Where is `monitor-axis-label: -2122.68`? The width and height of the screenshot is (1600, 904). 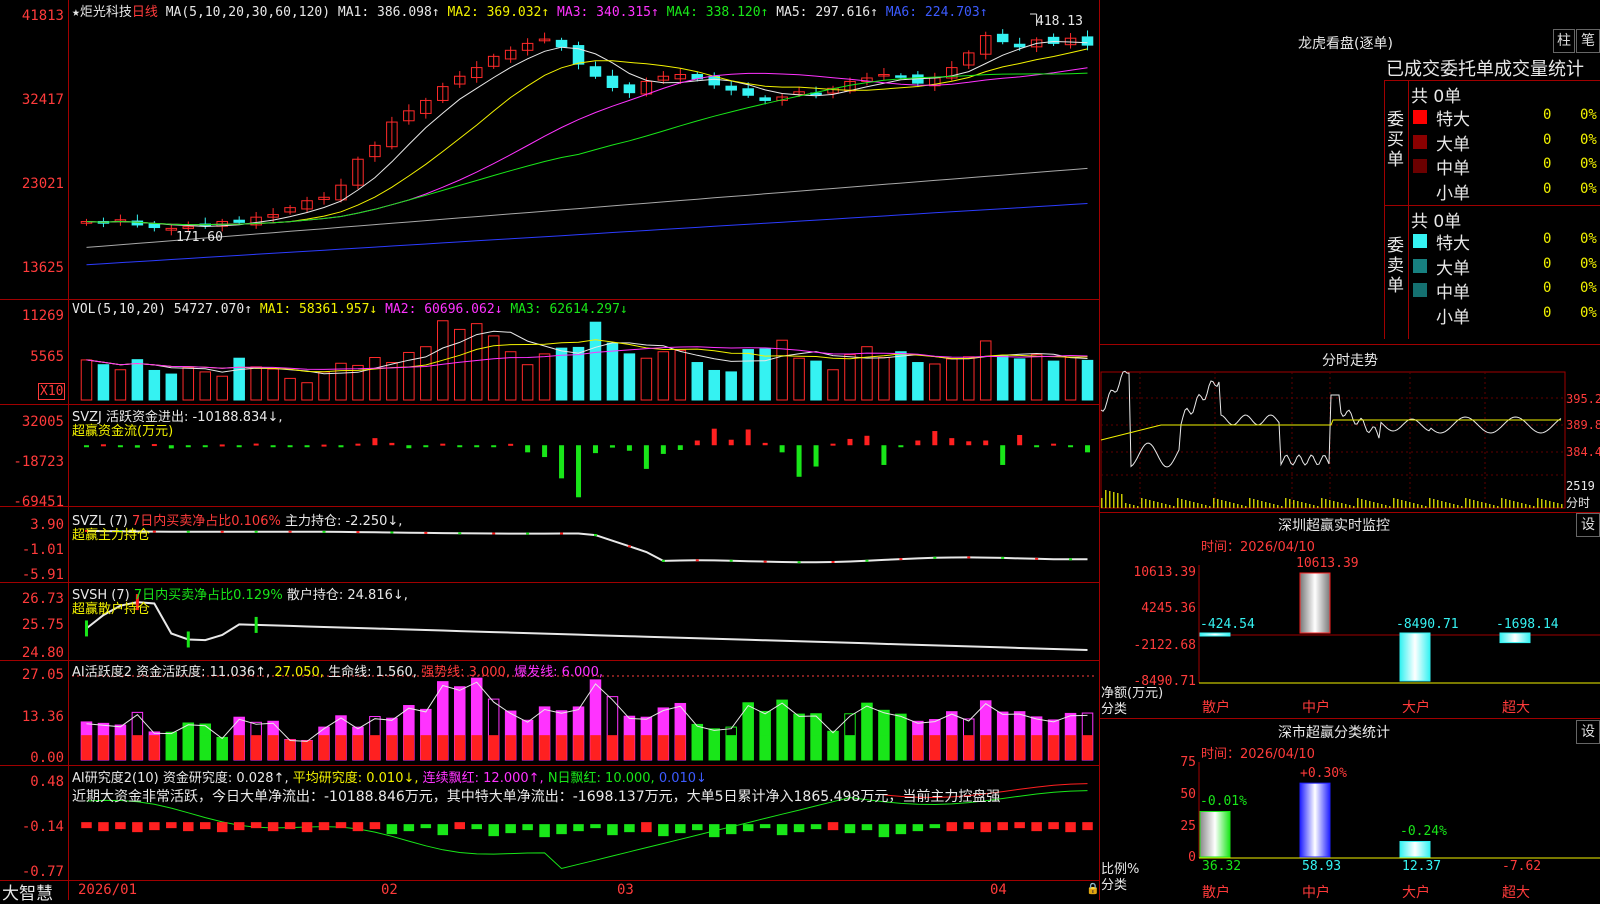 monitor-axis-label: -2122.68 is located at coordinates (1164, 645).